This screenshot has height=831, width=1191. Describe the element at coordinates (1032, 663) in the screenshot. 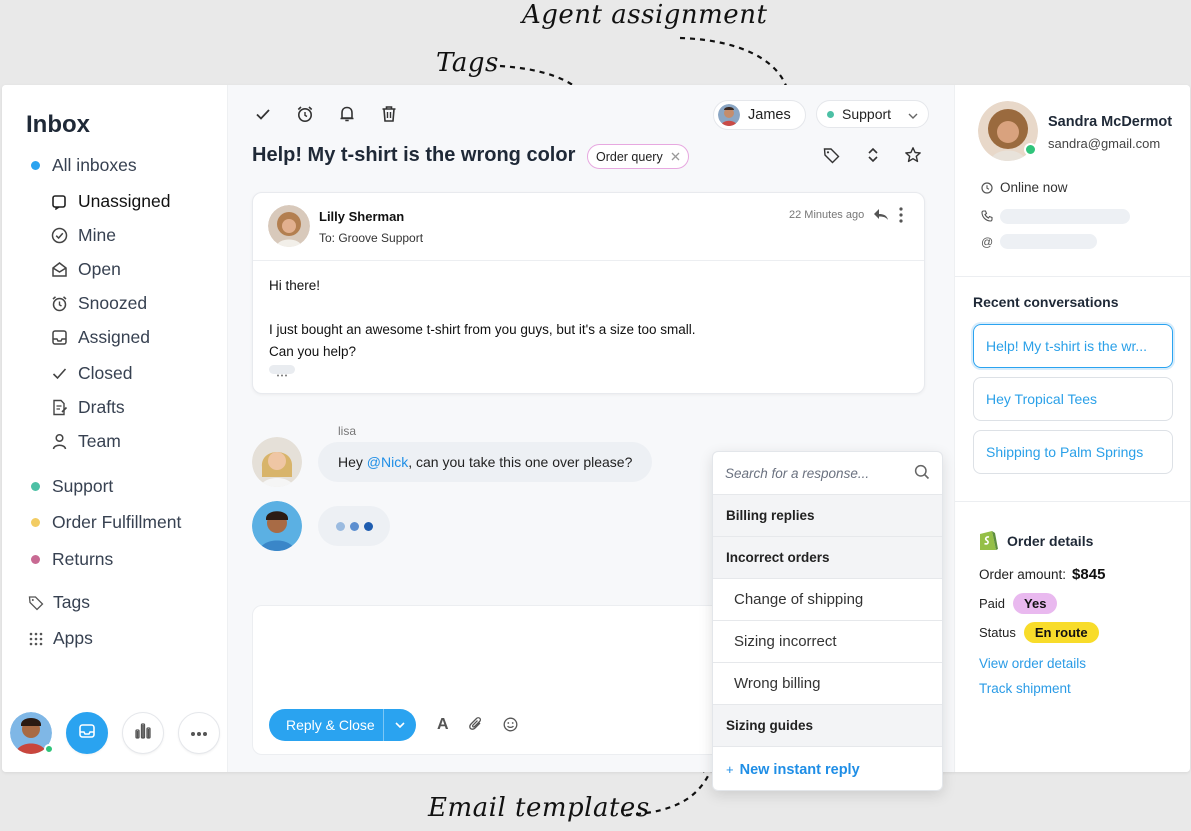

I see `view-order-details-link: View order details` at that location.